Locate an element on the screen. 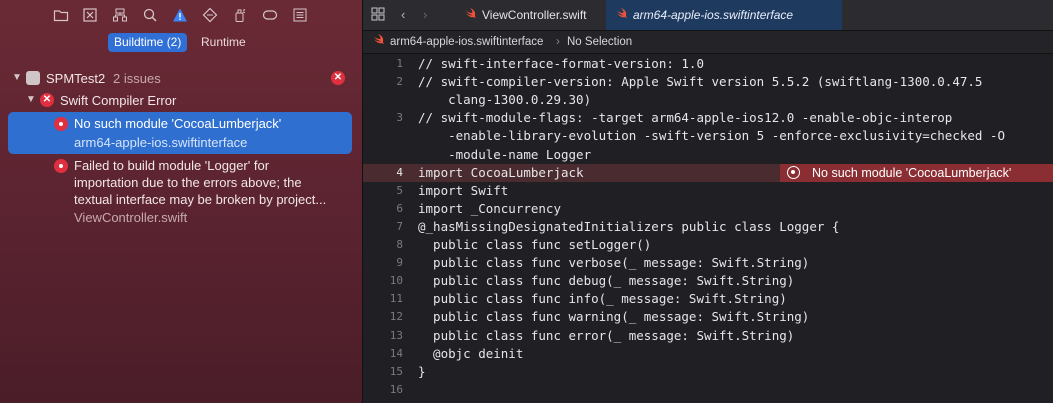 The width and height of the screenshot is (1053, 403). code-line: -module-name Logger is located at coordinates (504, 154).